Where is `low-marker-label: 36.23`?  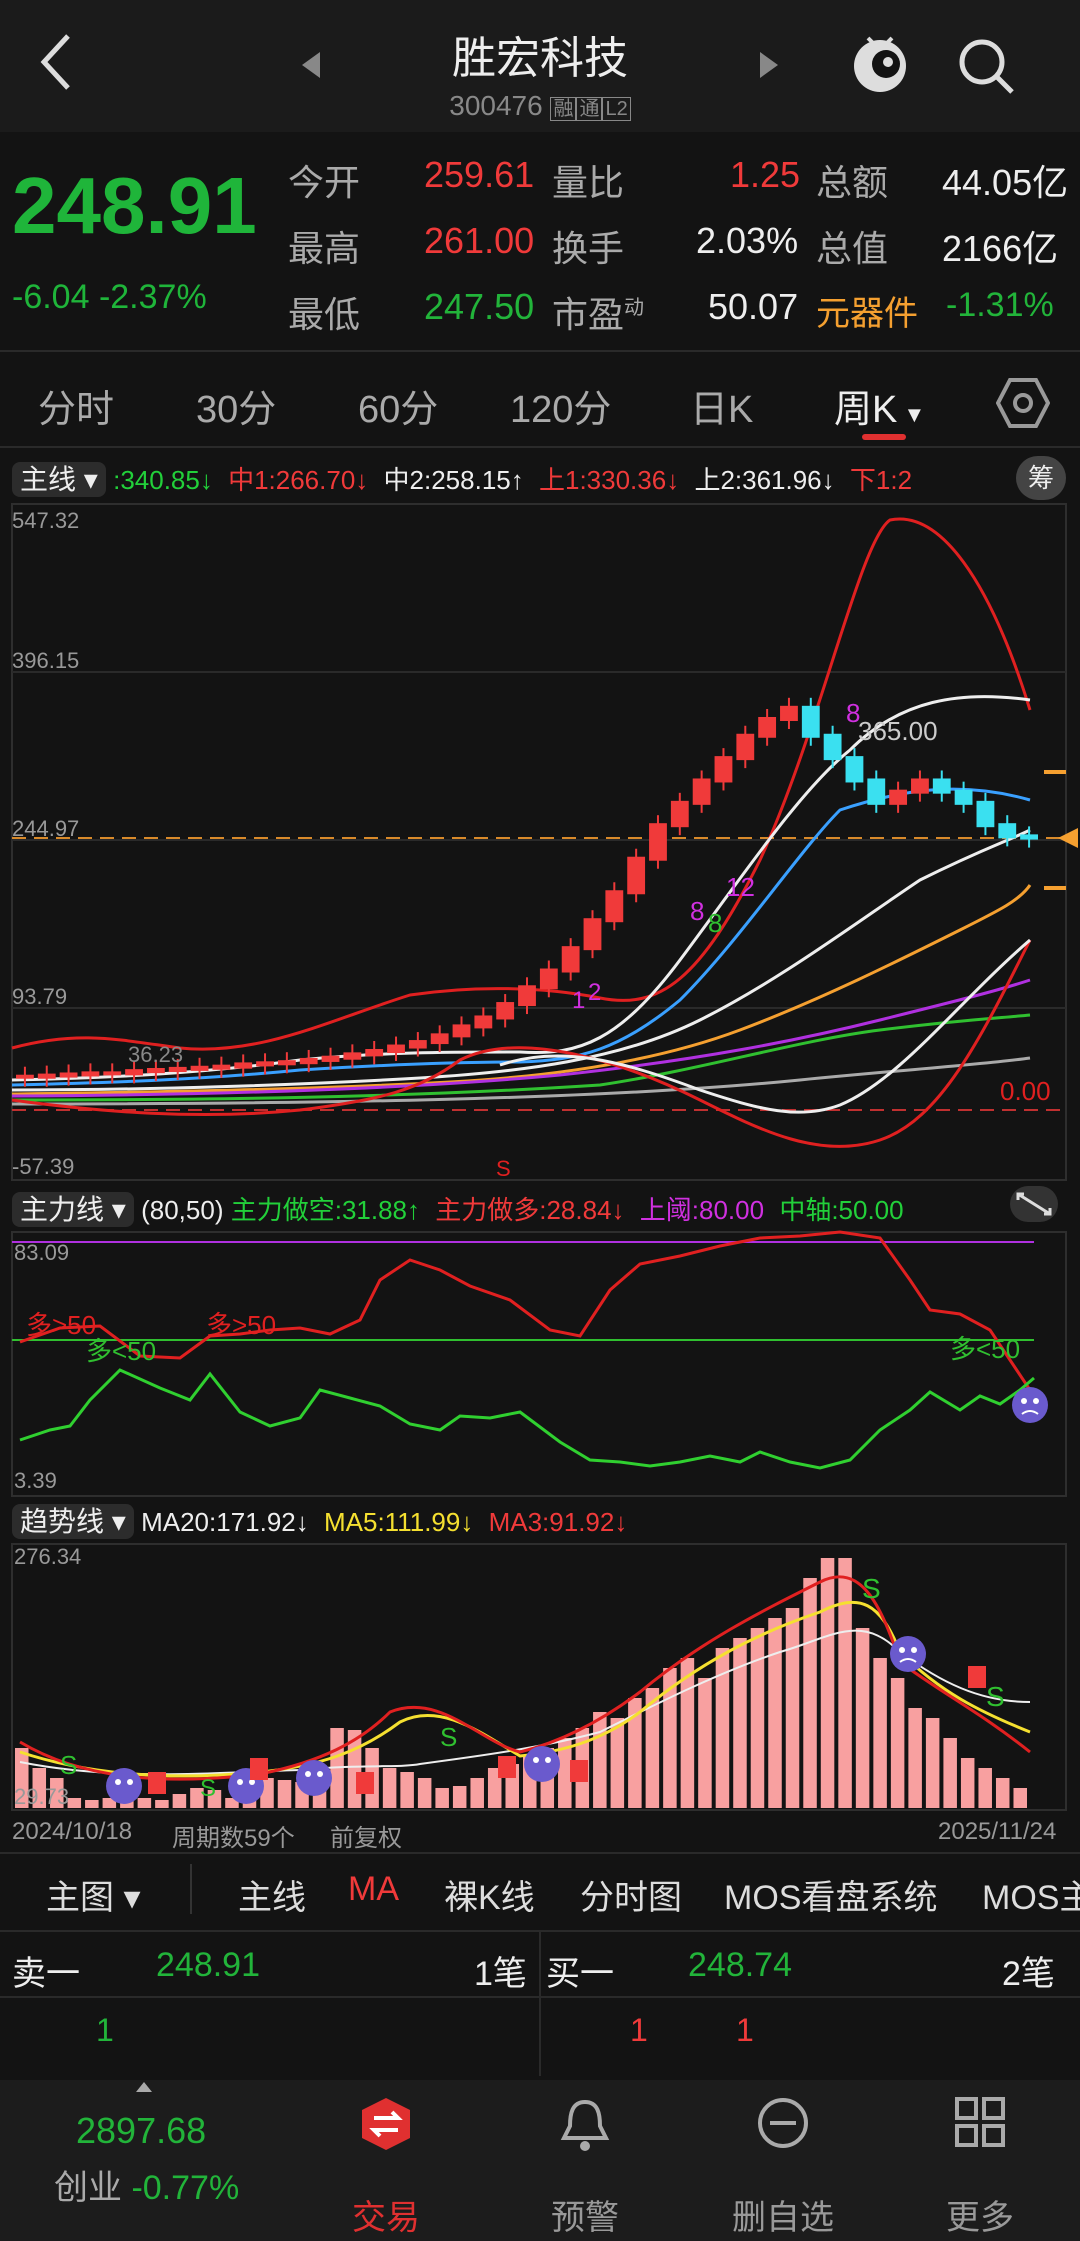
low-marker-label: 36.23 is located at coordinates (155, 1054).